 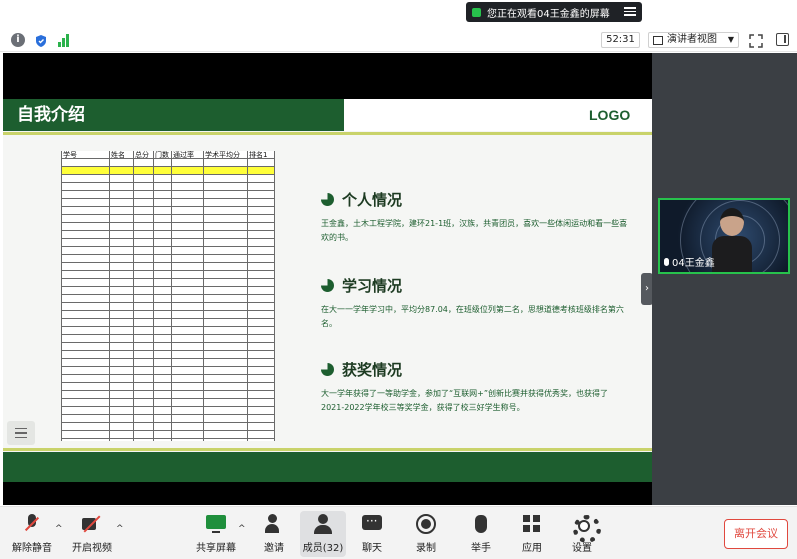 What do you see at coordinates (693, 263) in the screenshot?
I see `participant-name-label: 04王金鑫` at bounding box center [693, 263].